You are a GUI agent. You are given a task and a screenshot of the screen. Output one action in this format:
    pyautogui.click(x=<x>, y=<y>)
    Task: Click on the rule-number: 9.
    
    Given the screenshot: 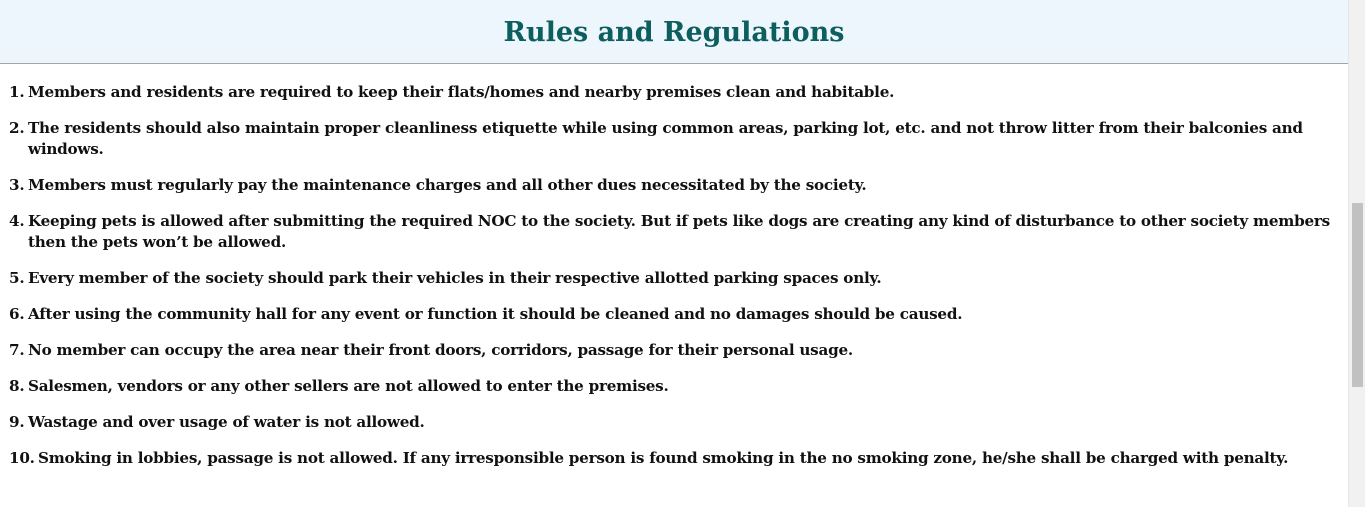 What is the action you would take?
    pyautogui.click(x=17, y=422)
    